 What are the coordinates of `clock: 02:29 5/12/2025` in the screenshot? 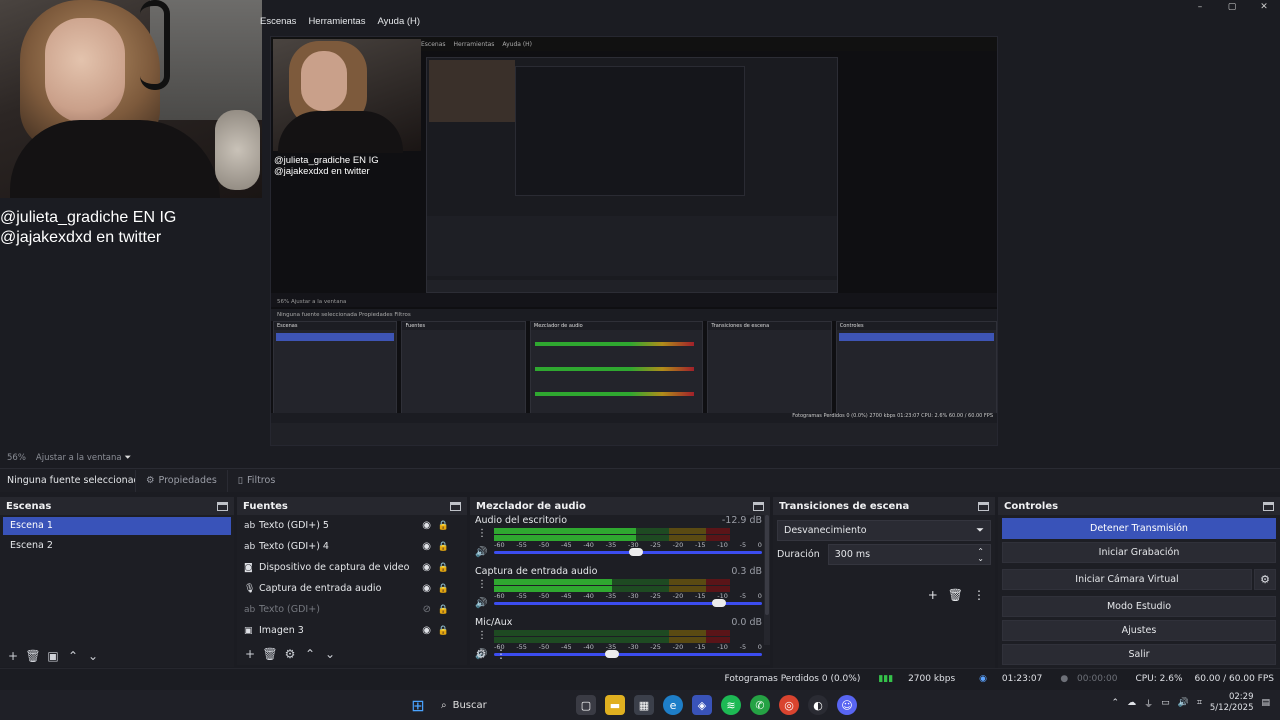 It's located at (1232, 703).